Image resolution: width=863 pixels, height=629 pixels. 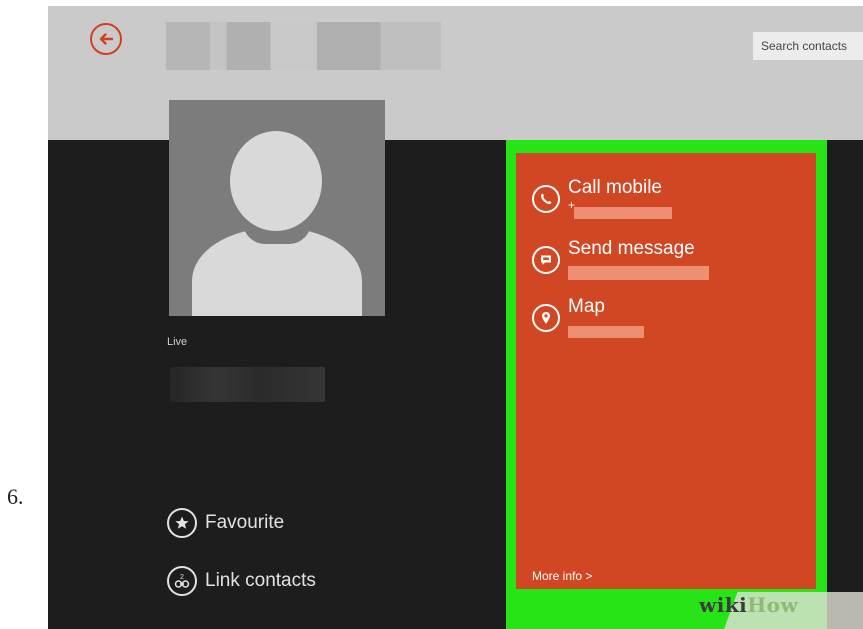 I want to click on map-pin-icon, so click(x=546, y=318).